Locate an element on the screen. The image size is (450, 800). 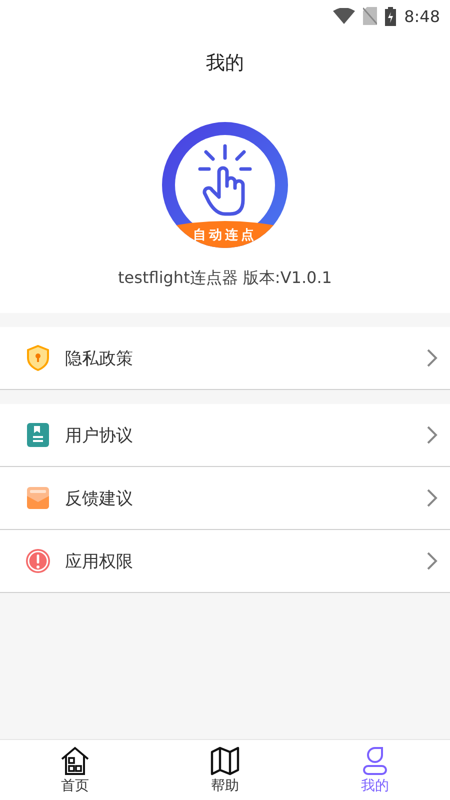
envelope-icon is located at coordinates (38, 498).